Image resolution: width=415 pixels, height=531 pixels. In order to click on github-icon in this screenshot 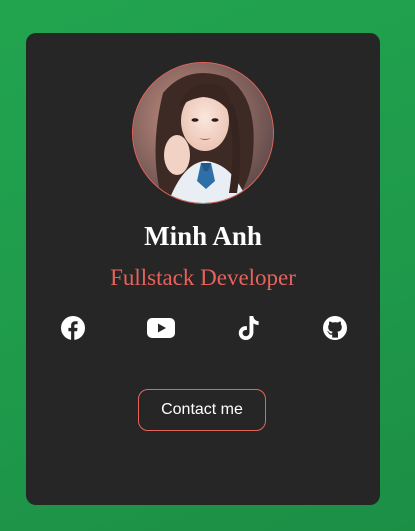, I will do `click(335, 328)`.